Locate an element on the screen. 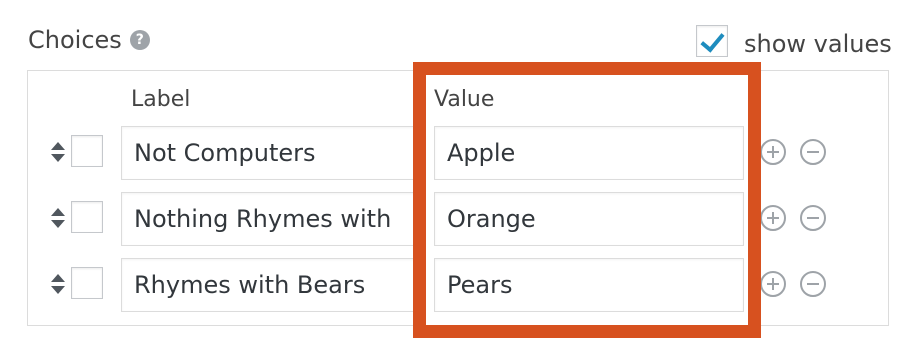 This screenshot has height=348, width=916. help-icon: ? is located at coordinates (139, 40).